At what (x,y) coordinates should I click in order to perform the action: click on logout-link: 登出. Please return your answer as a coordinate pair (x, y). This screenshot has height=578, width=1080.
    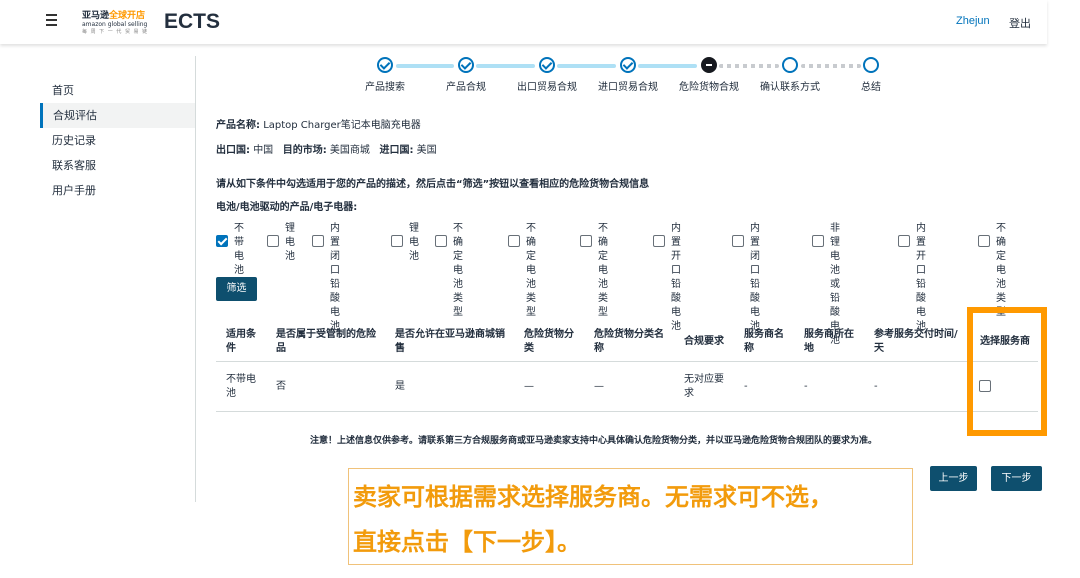
    Looking at the image, I should click on (1020, 23).